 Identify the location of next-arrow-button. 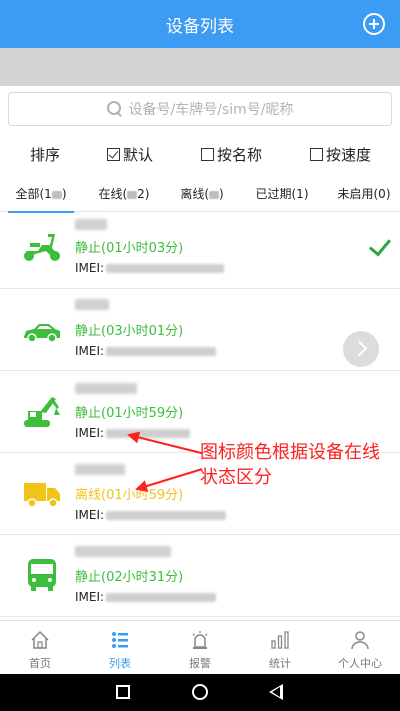
(361, 349).